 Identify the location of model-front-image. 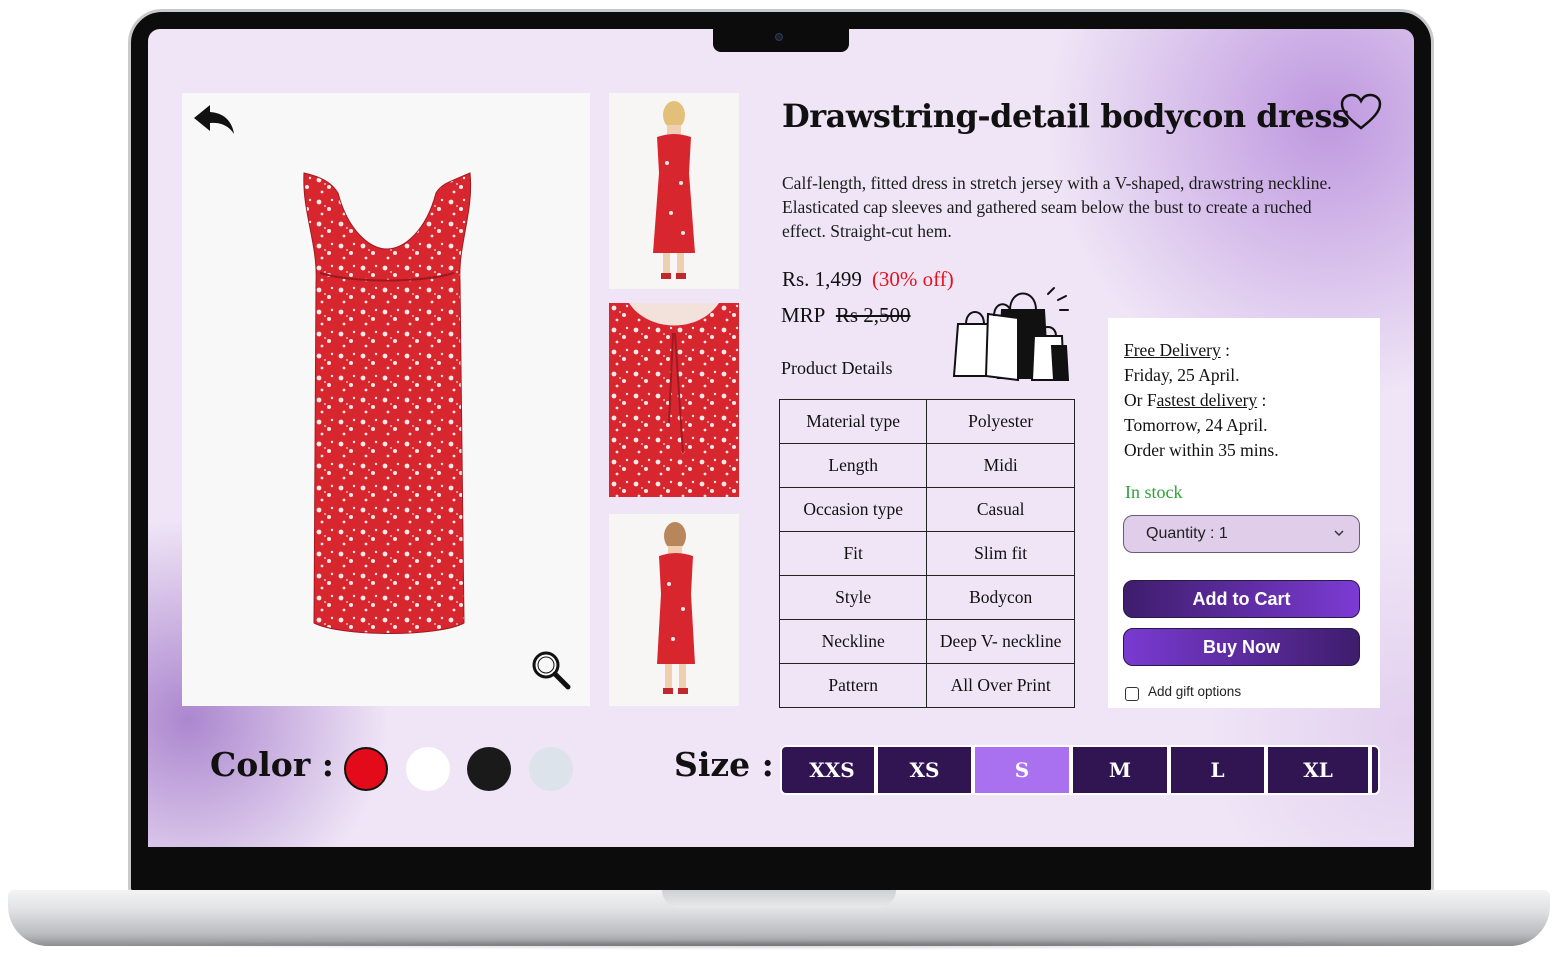
(674, 190).